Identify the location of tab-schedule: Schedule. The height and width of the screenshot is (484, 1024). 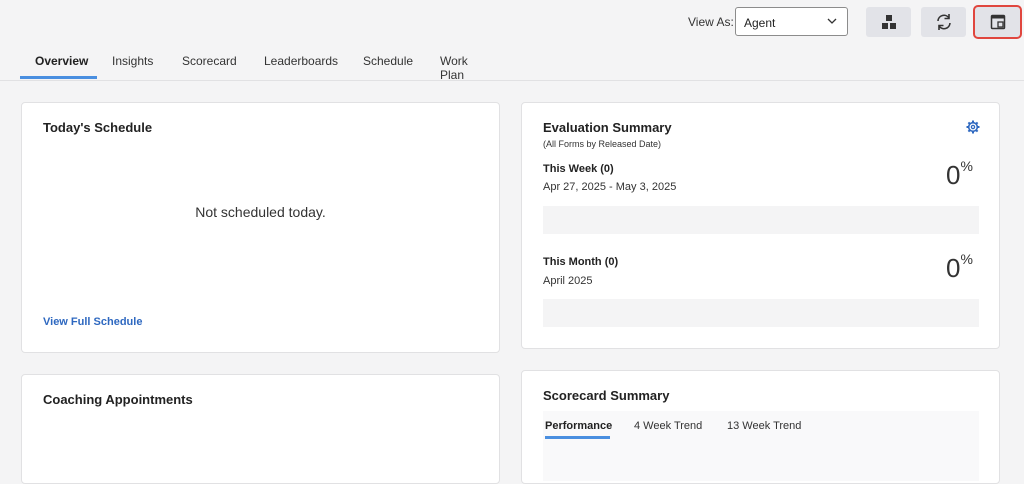
(388, 67).